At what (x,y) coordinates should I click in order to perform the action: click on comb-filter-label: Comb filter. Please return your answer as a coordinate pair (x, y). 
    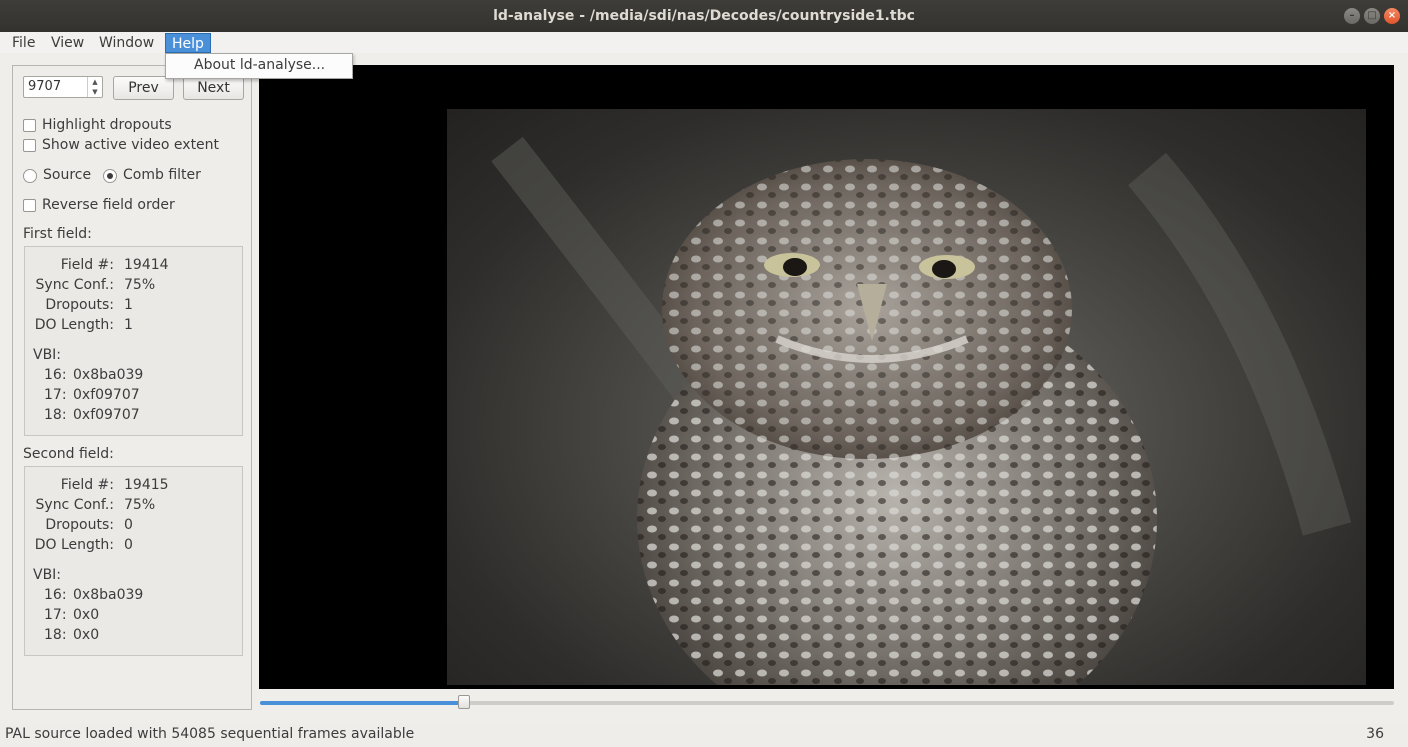
    Looking at the image, I should click on (162, 175).